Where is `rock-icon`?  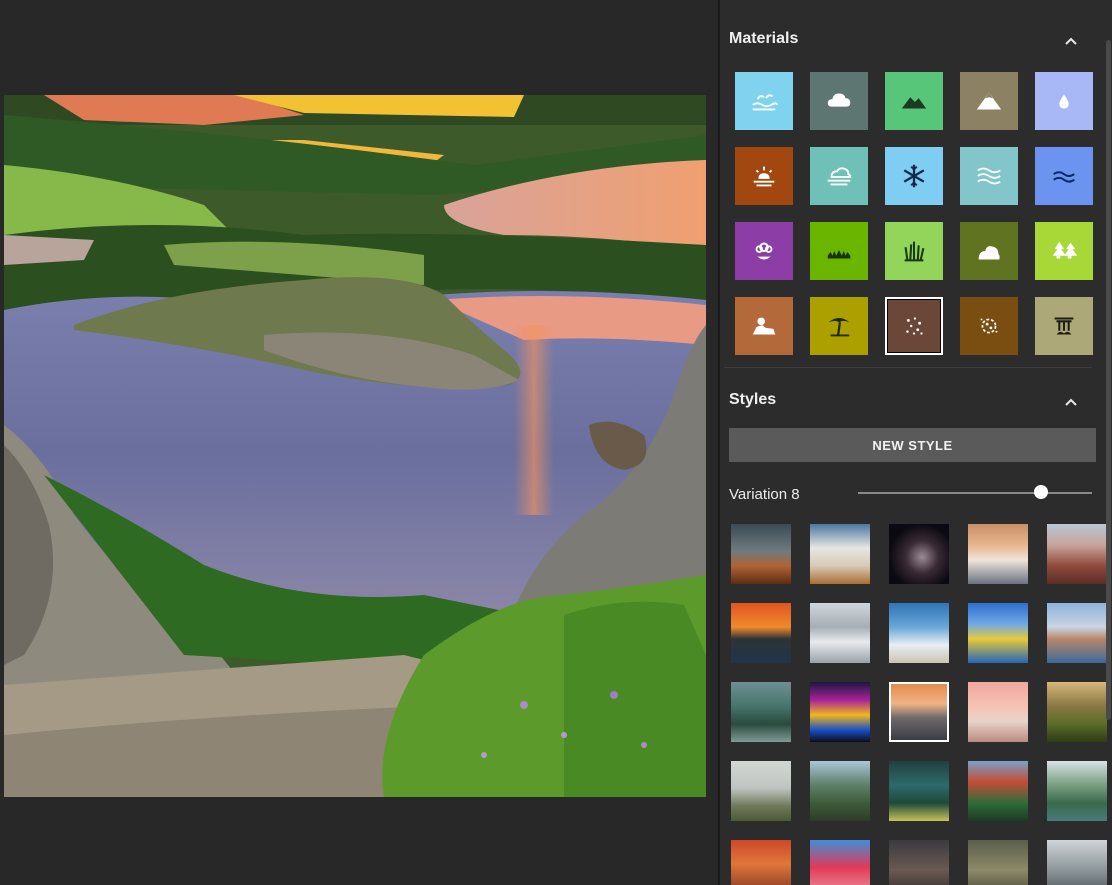 rock-icon is located at coordinates (764, 326).